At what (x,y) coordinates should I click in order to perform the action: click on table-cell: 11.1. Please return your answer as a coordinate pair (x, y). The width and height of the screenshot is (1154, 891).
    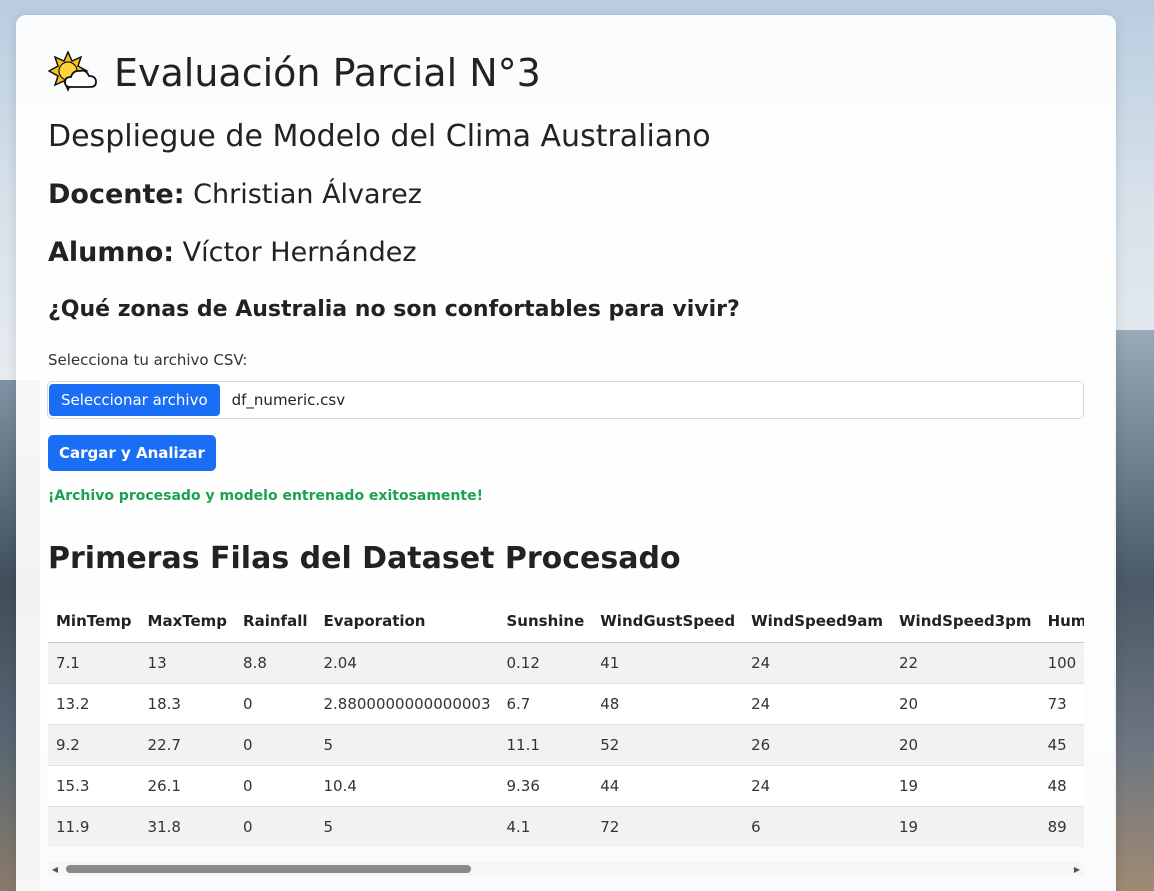
    Looking at the image, I should click on (545, 745).